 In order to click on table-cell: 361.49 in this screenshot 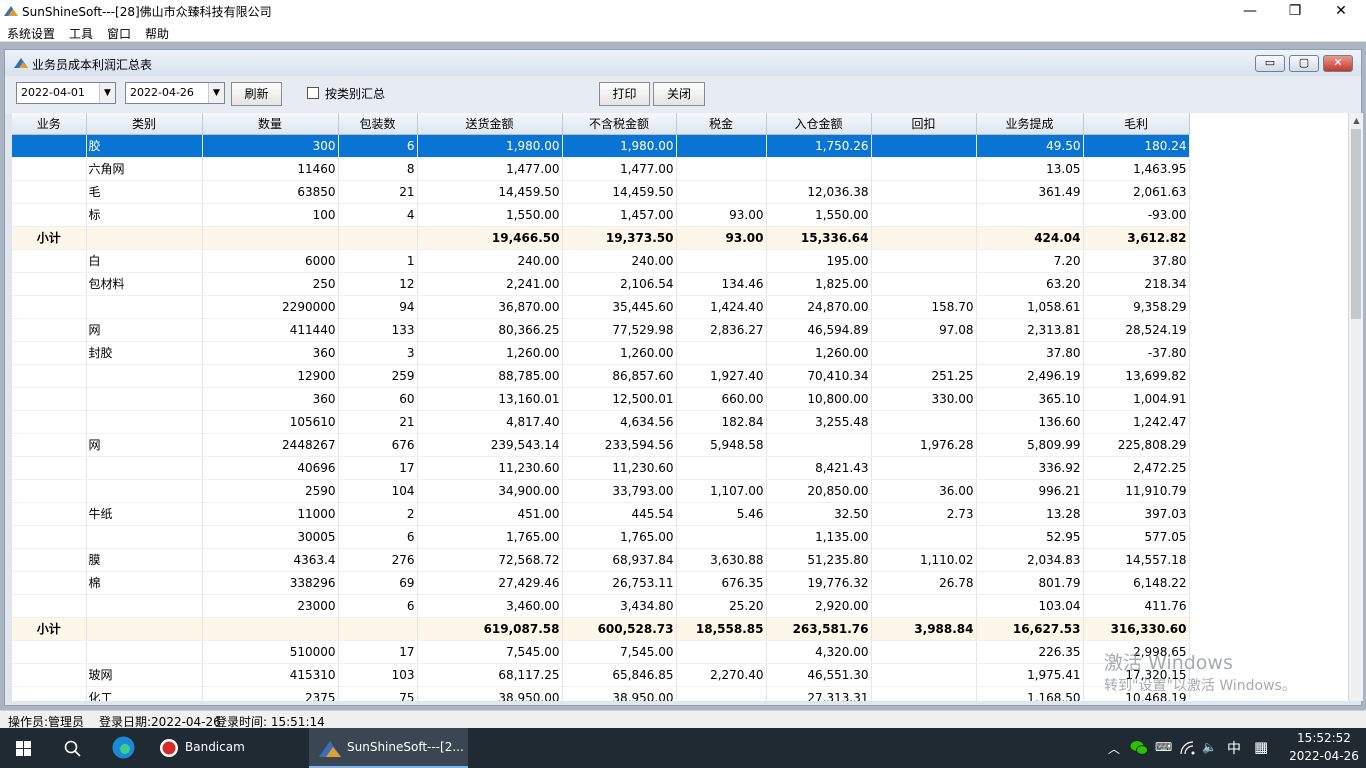, I will do `click(1030, 192)`.